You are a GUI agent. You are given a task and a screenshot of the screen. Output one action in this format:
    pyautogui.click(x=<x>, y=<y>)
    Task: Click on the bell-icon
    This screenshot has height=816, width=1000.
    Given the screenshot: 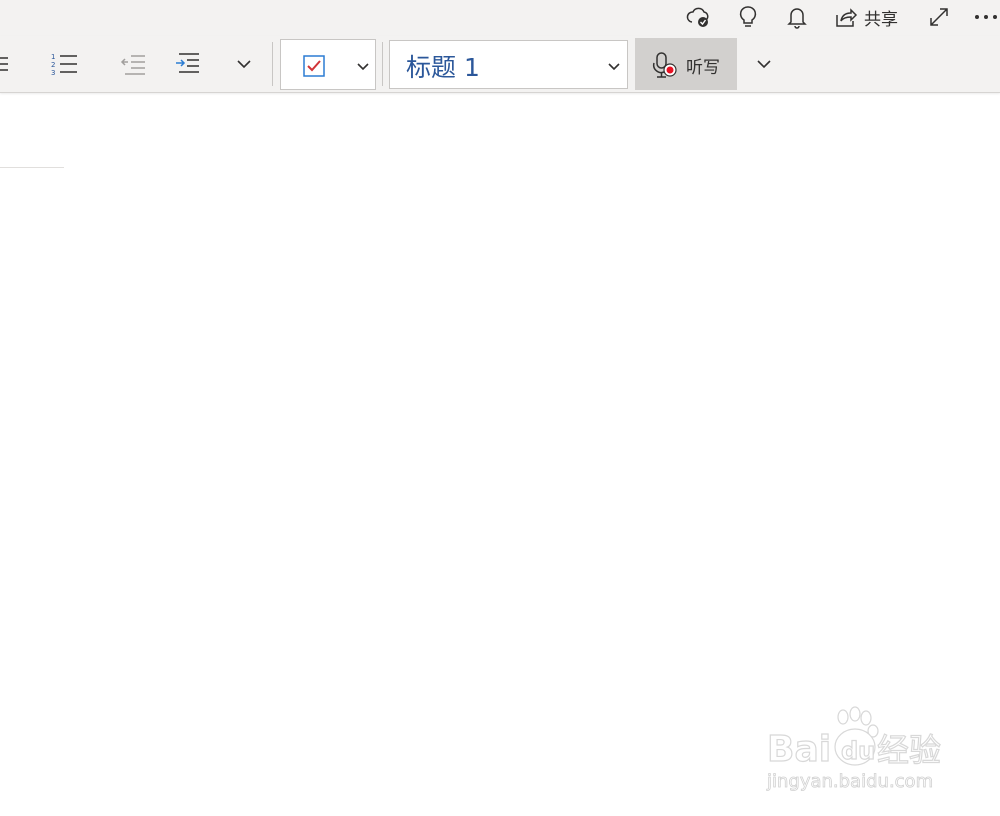 What is the action you would take?
    pyautogui.click(x=797, y=17)
    